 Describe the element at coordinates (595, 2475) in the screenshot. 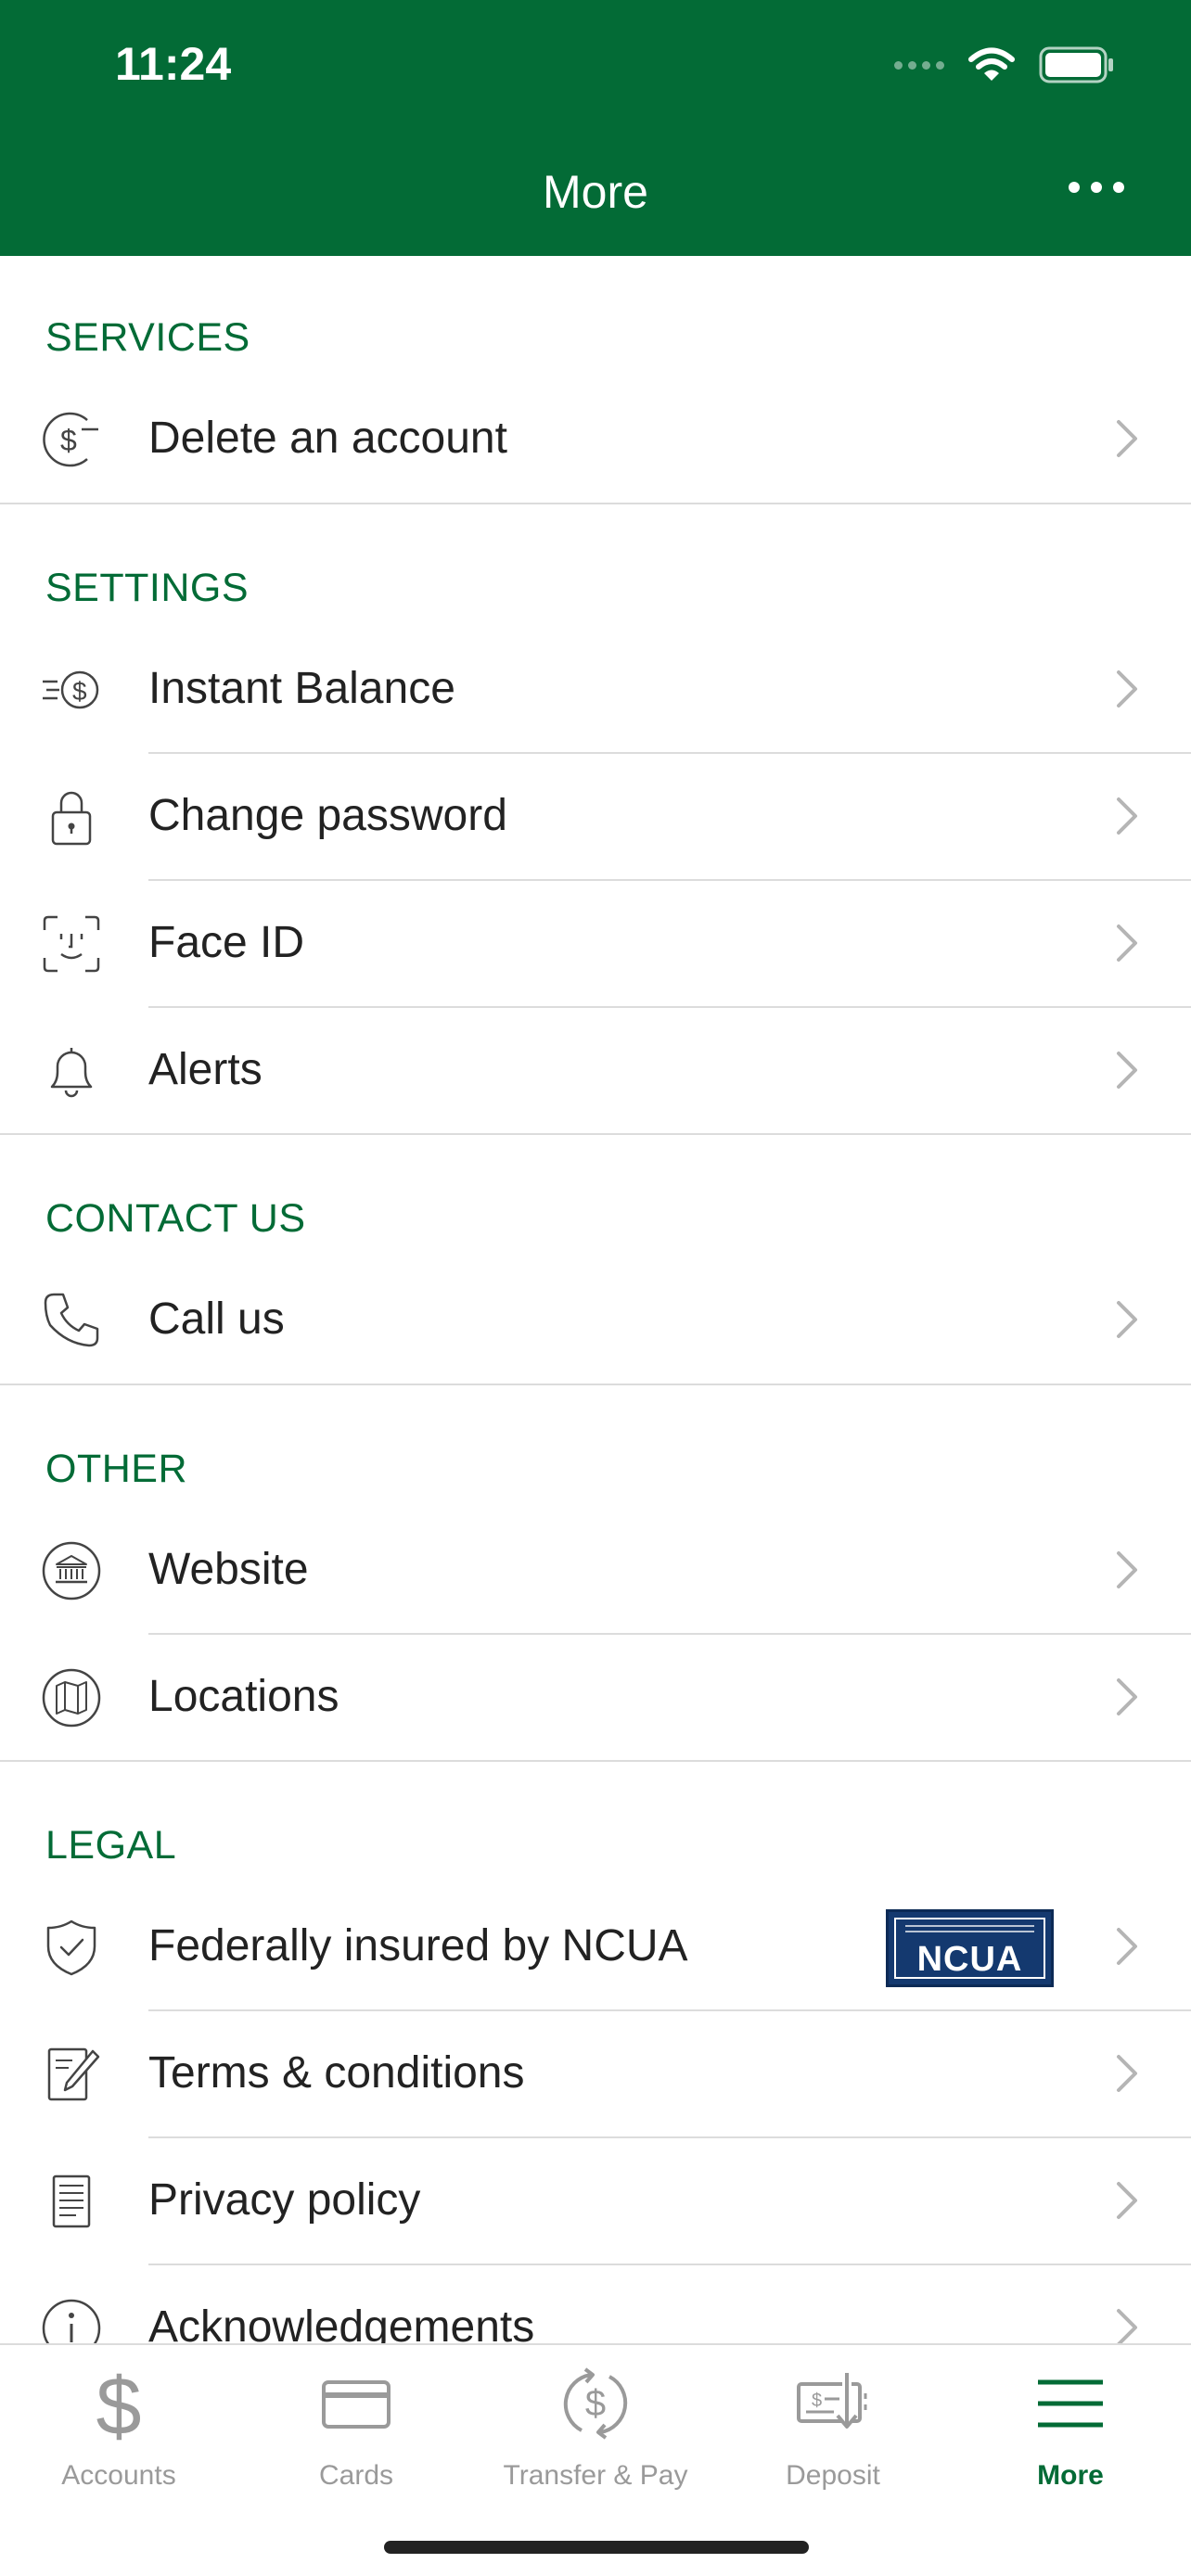

I see `tab-label: Transfer & Pay` at that location.